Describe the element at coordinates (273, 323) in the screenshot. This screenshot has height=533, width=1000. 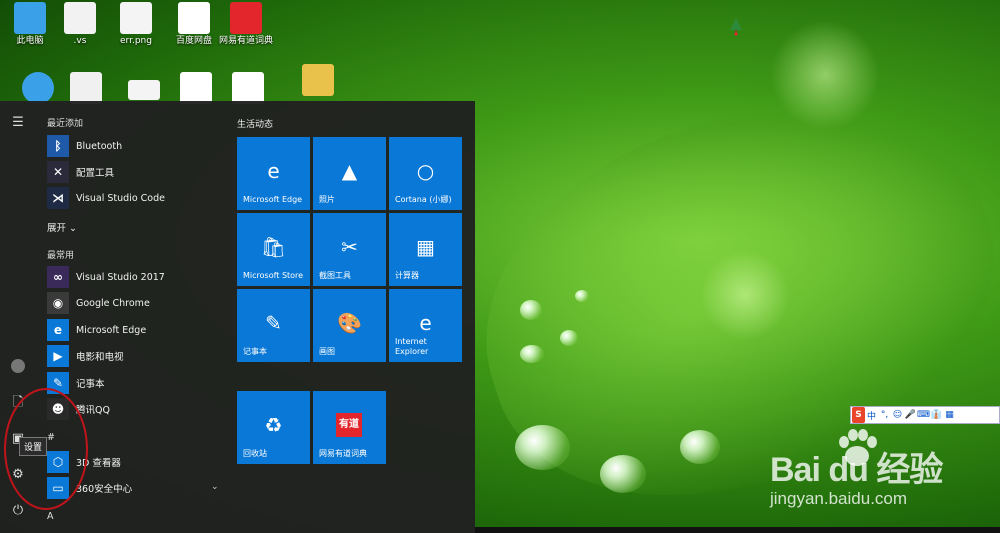
I see `notepad-icon: ✎` at that location.